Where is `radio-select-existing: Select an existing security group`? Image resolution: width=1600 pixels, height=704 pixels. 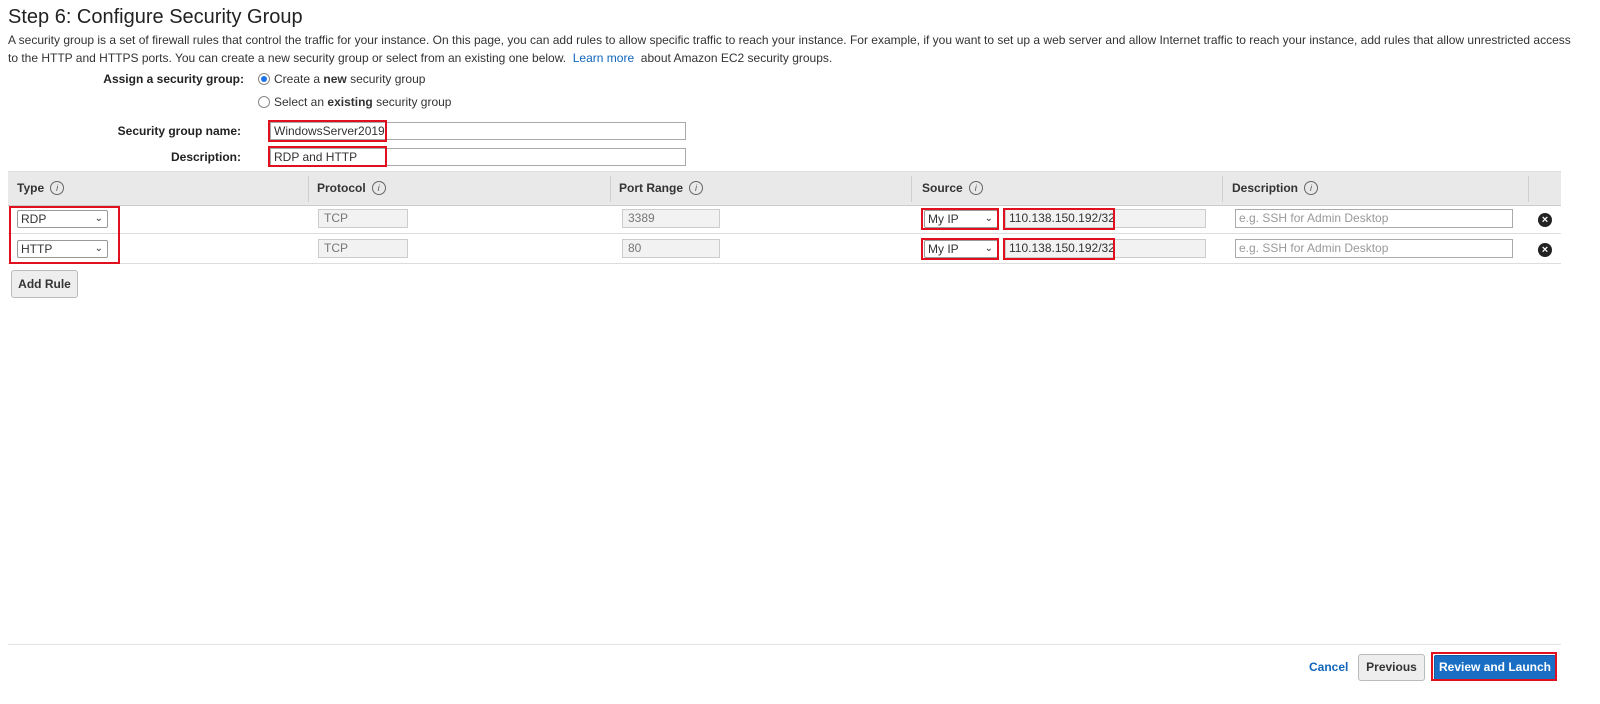
radio-select-existing: Select an existing security group is located at coordinates (354, 102).